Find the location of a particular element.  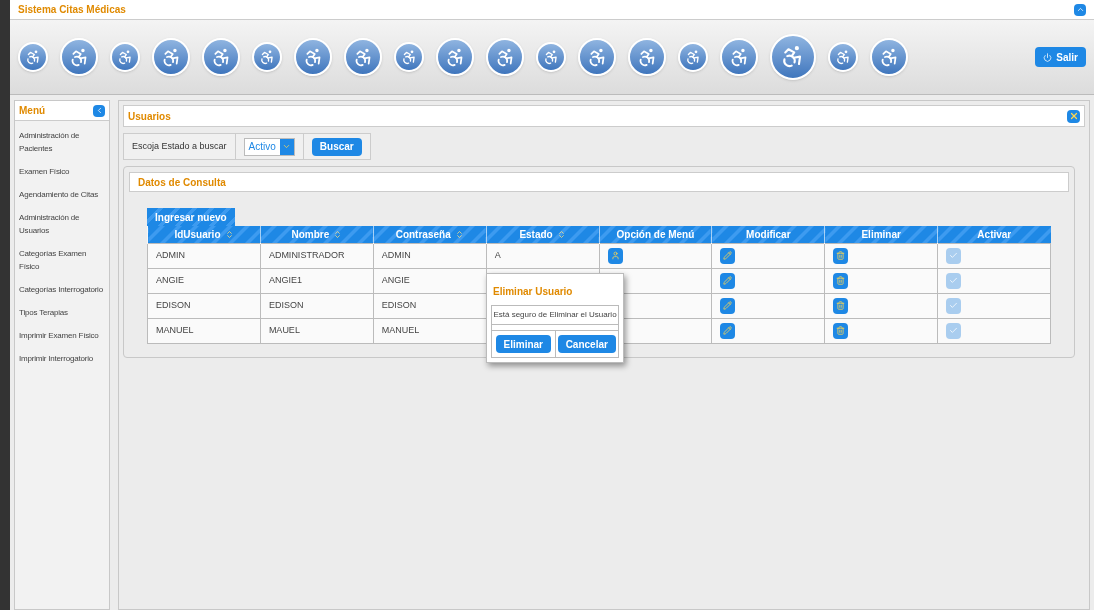

search-button: Buscar is located at coordinates (336, 146).